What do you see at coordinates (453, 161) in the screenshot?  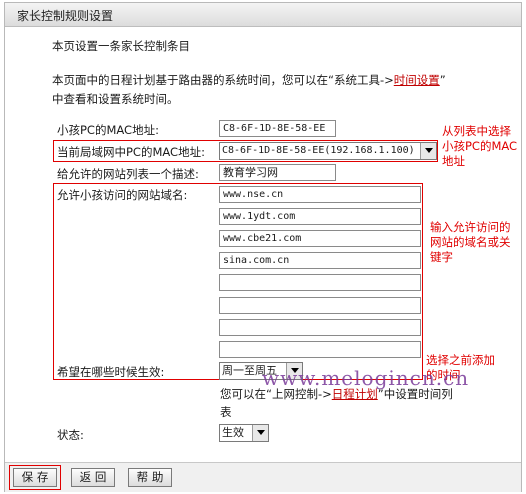 I see `annotation-line: 地址` at bounding box center [453, 161].